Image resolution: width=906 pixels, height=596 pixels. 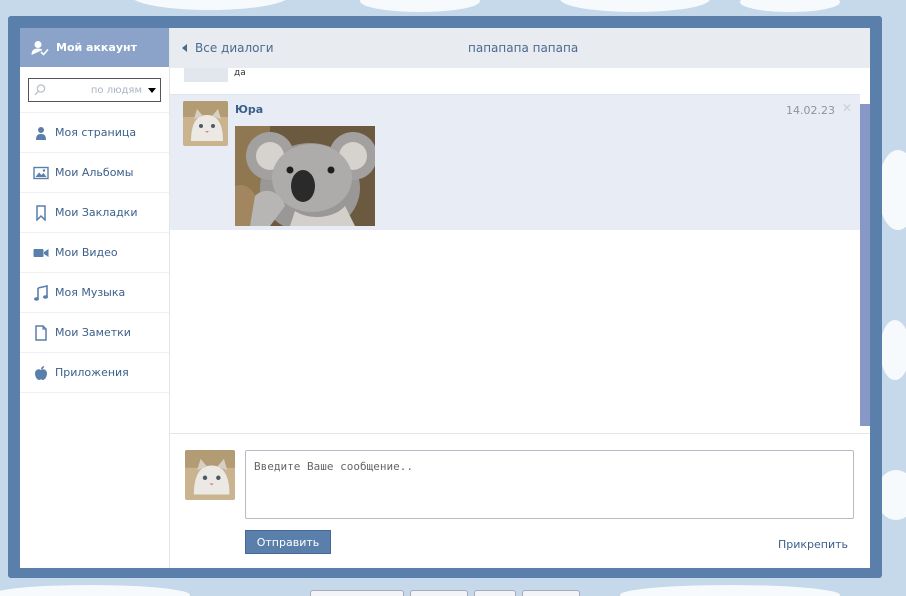 I want to click on message-snippet: да, so click(x=240, y=73).